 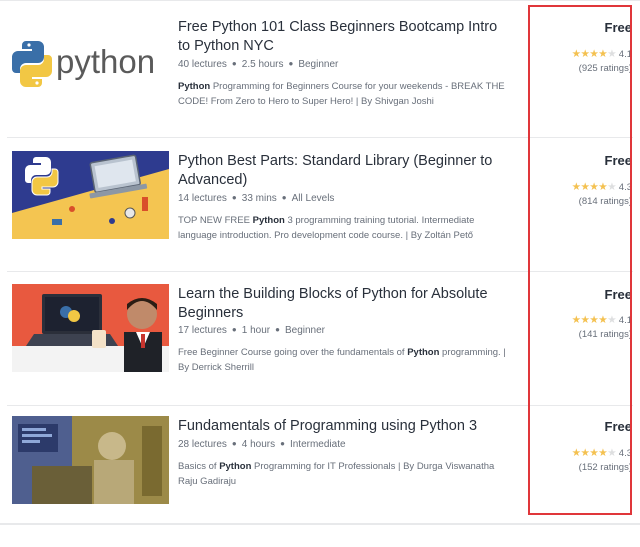 What do you see at coordinates (262, 64) in the screenshot?
I see `course-duration: 2.5 hours` at bounding box center [262, 64].